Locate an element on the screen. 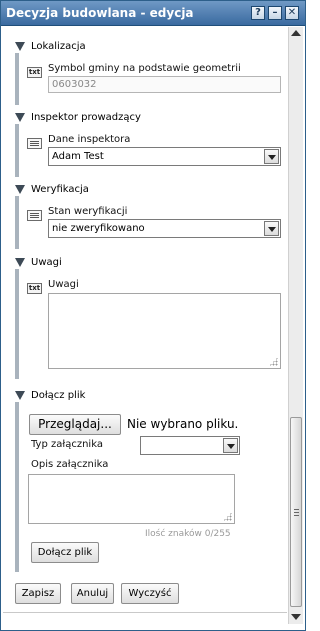  title-bar: Decyzja budowlana - edycja ? – ✕ is located at coordinates (153, 13).